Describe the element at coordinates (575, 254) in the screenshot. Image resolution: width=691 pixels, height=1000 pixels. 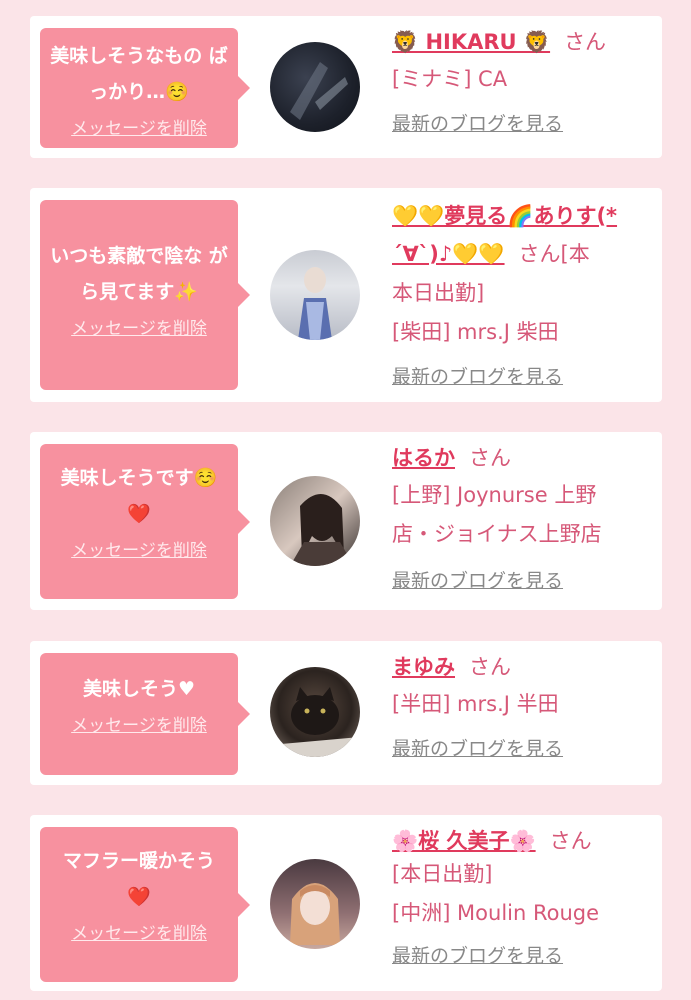
I see `honorific-suffix: [本` at that location.